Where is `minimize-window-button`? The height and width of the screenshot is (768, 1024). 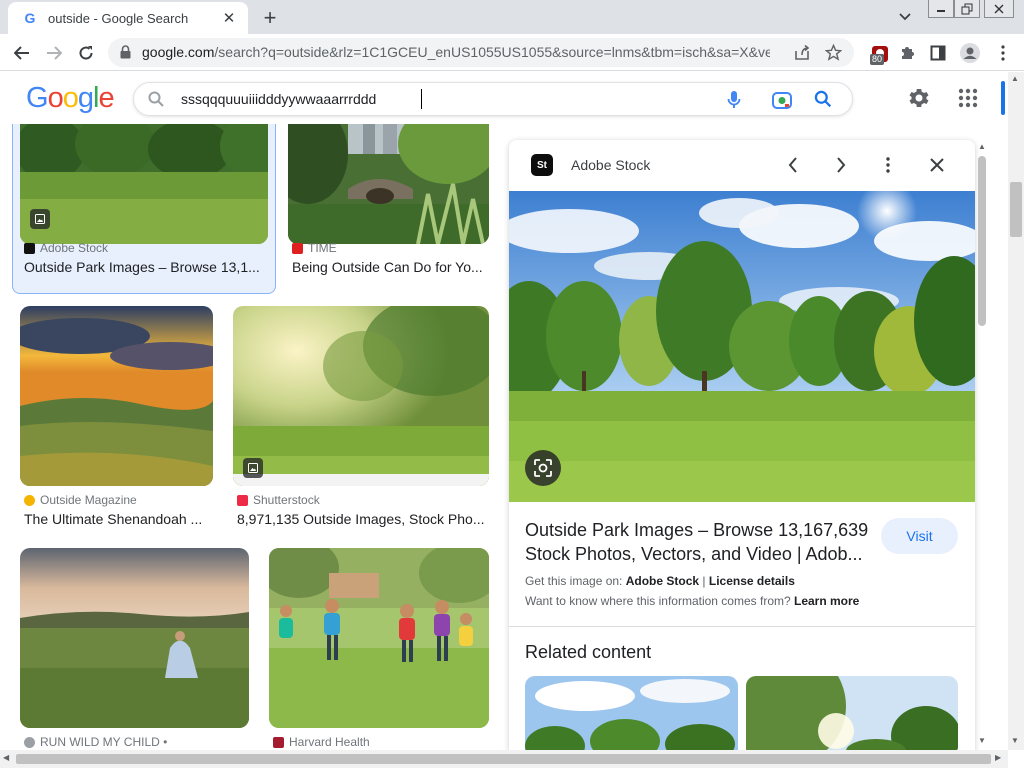 minimize-window-button is located at coordinates (941, 9).